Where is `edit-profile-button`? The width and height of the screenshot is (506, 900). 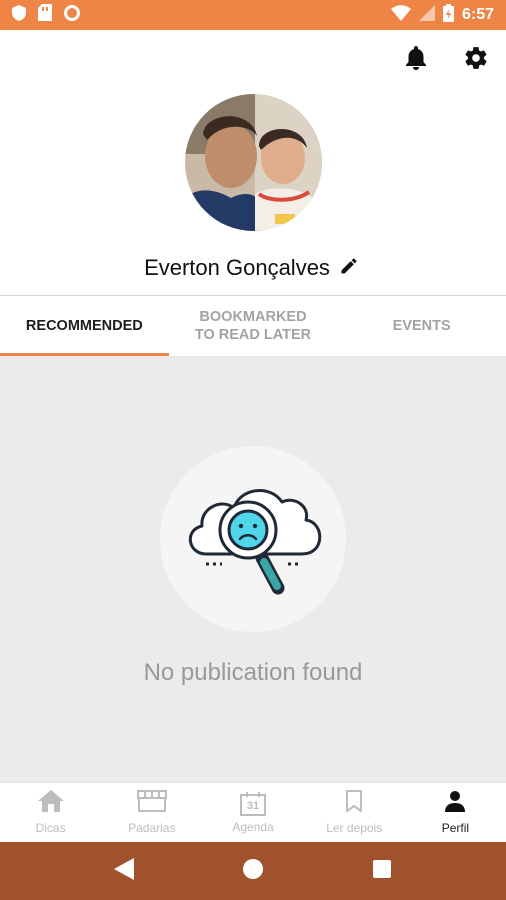
edit-profile-button is located at coordinates (349, 268).